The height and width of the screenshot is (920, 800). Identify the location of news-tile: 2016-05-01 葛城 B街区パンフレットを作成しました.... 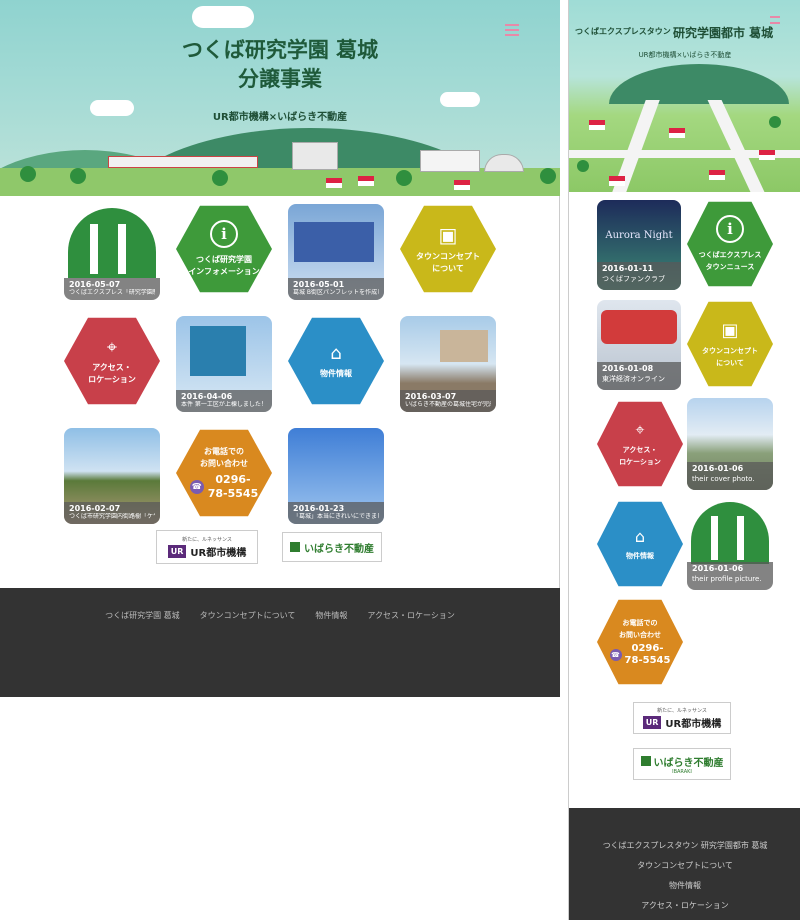
(336, 252).